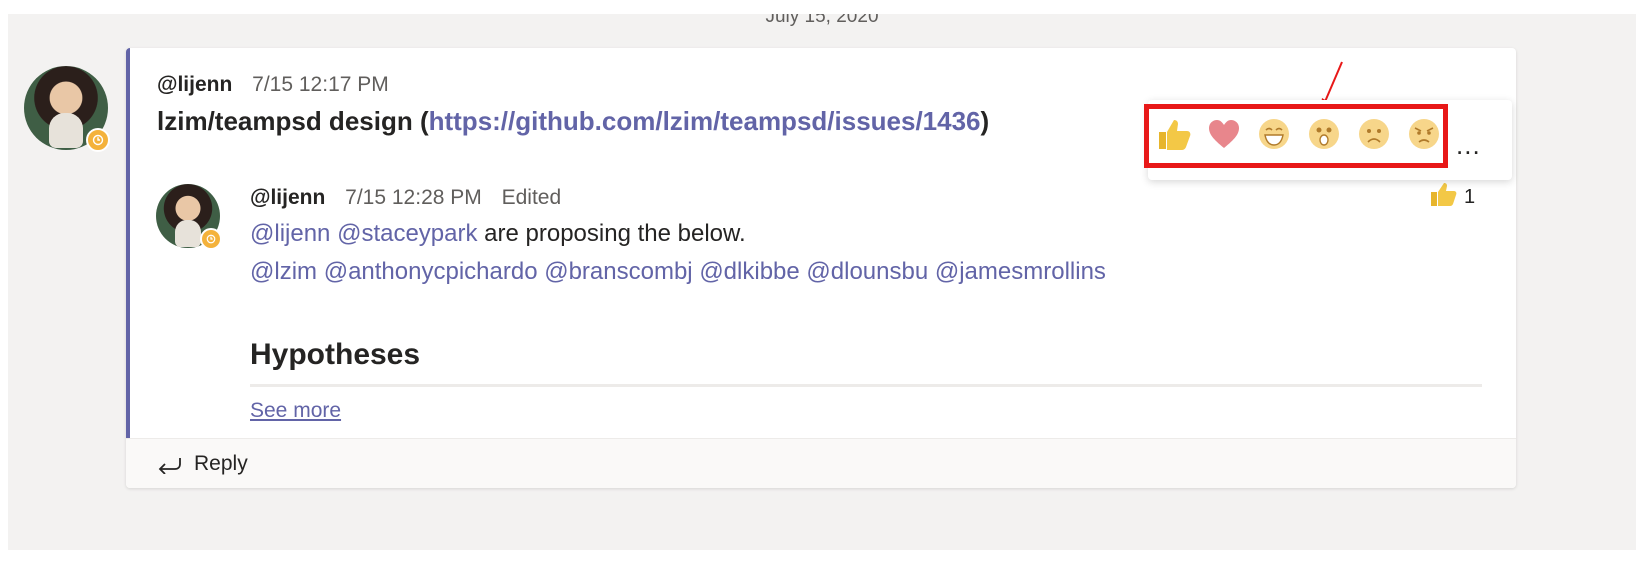 The image size is (1644, 562). I want to click on laugh-icon, so click(1274, 134).